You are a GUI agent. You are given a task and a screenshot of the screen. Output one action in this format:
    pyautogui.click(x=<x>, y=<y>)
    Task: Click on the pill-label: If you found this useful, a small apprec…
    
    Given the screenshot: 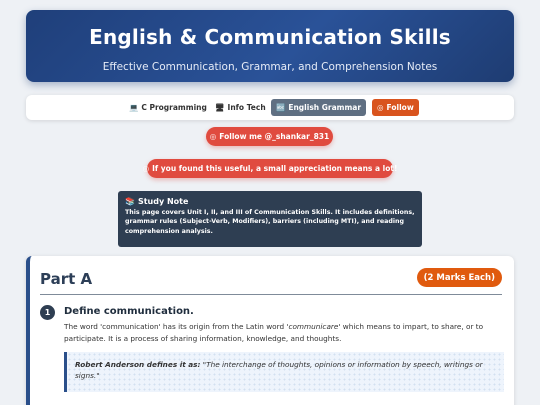 What is the action you would take?
    pyautogui.click(x=275, y=168)
    